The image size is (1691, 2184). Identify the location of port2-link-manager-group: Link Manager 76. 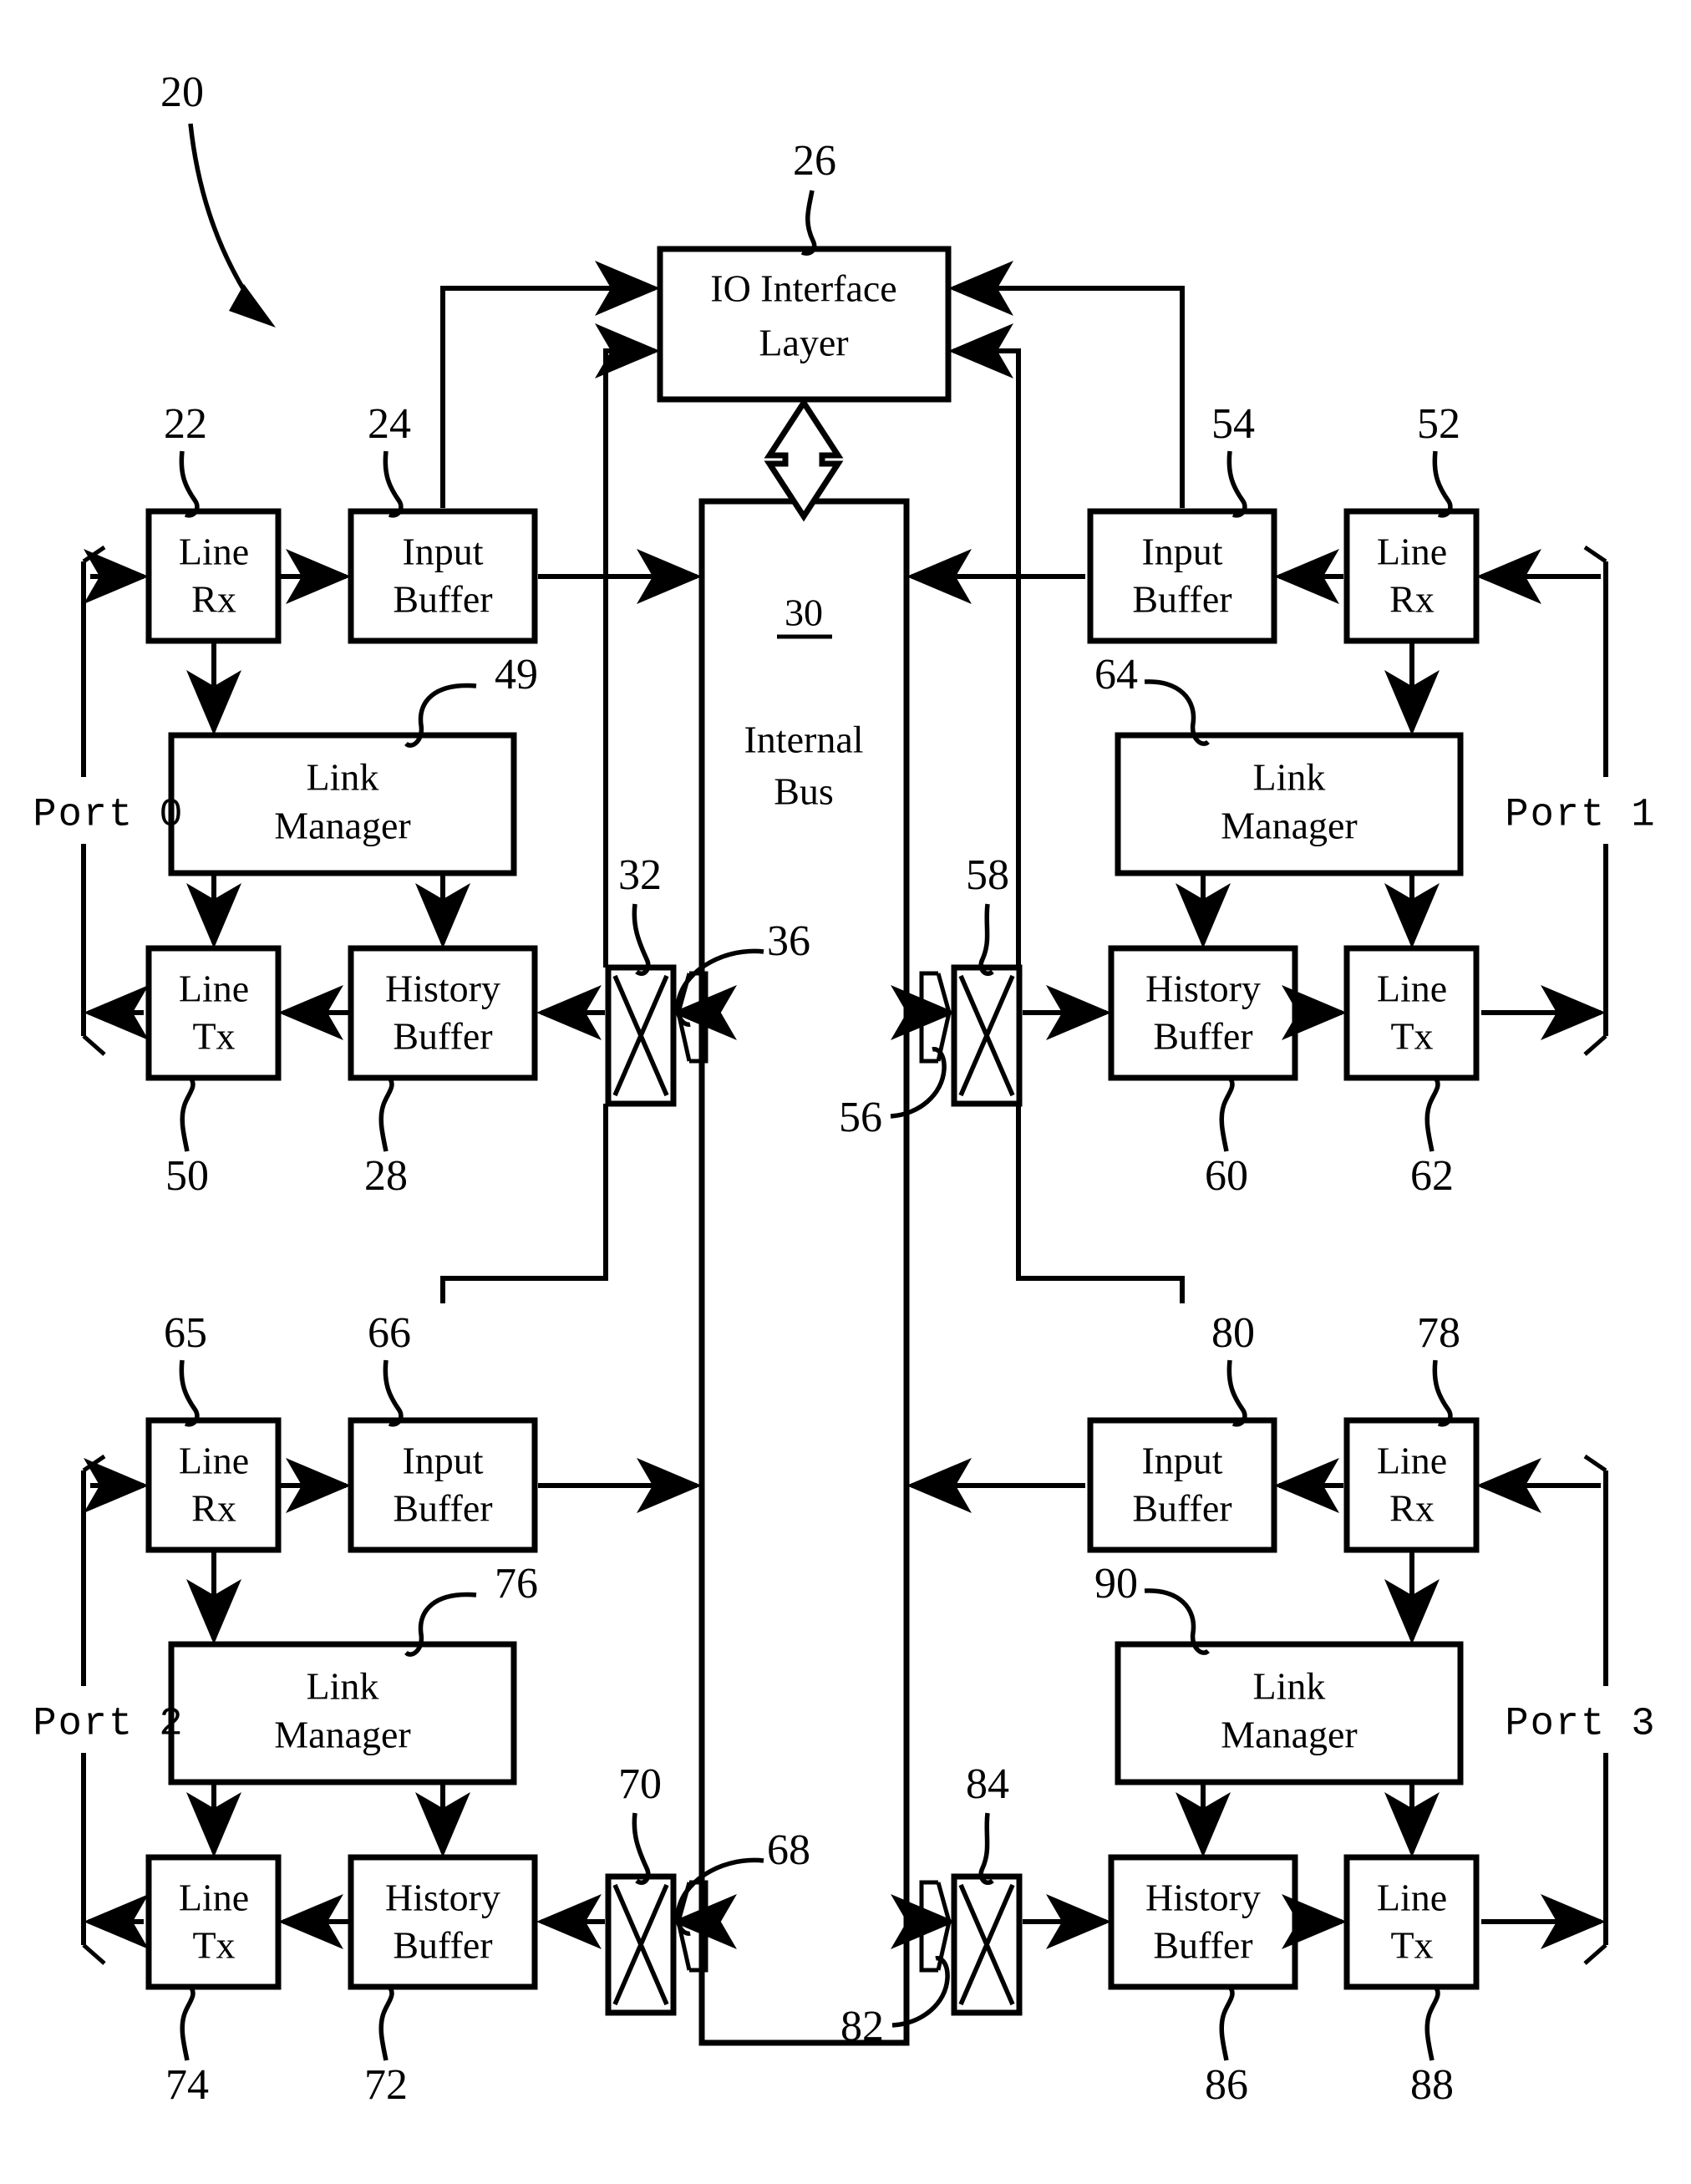
(353, 1672).